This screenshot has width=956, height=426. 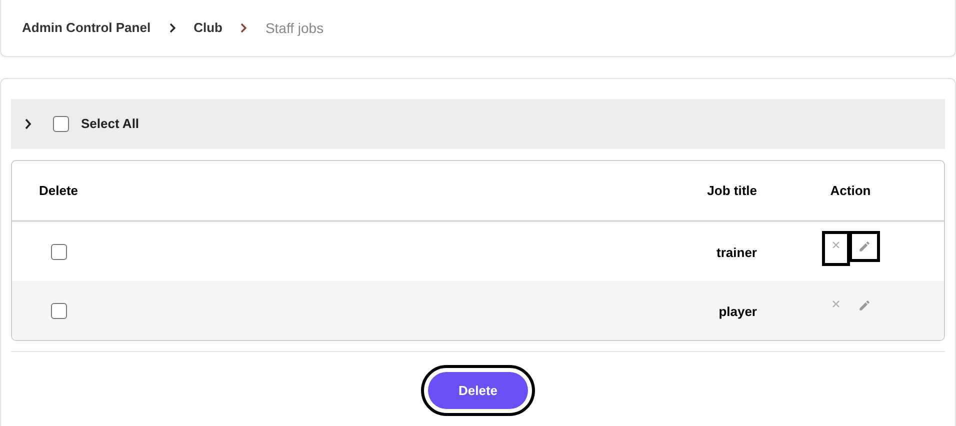 I want to click on expand-button, so click(x=28, y=124).